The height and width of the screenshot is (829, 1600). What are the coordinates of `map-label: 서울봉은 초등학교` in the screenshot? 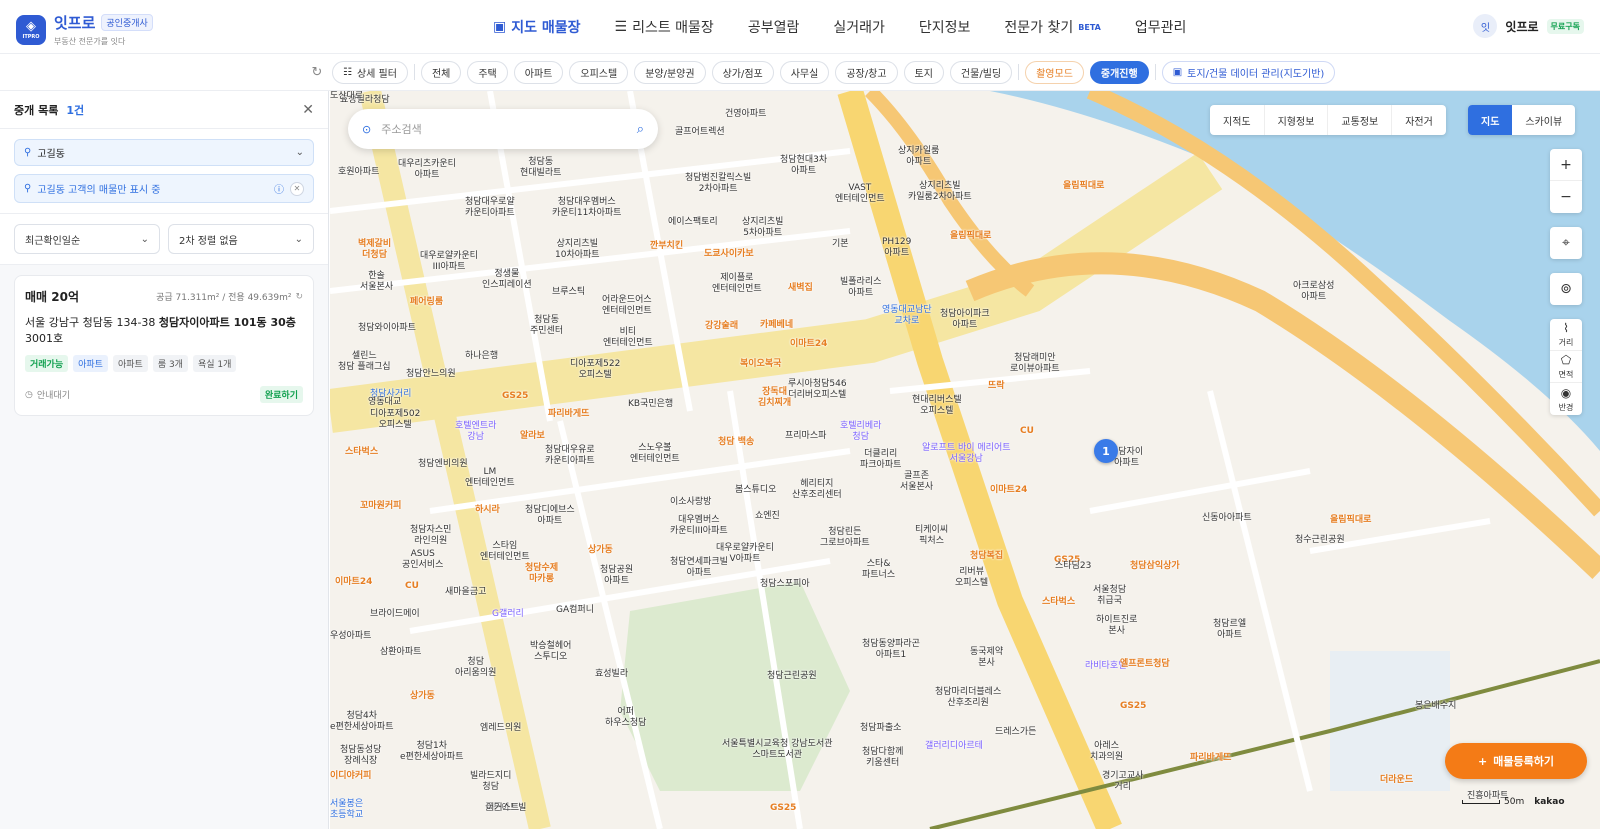 It's located at (346, 810).